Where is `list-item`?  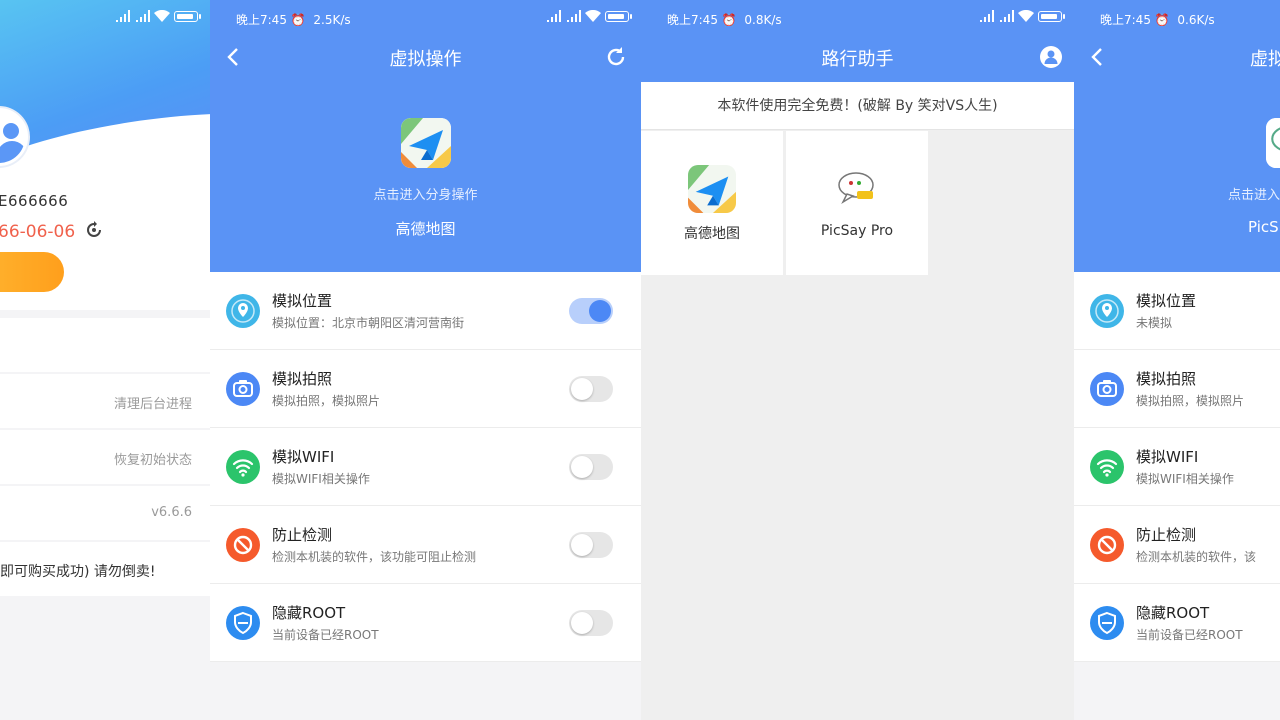
list-item is located at coordinates (105, 345).